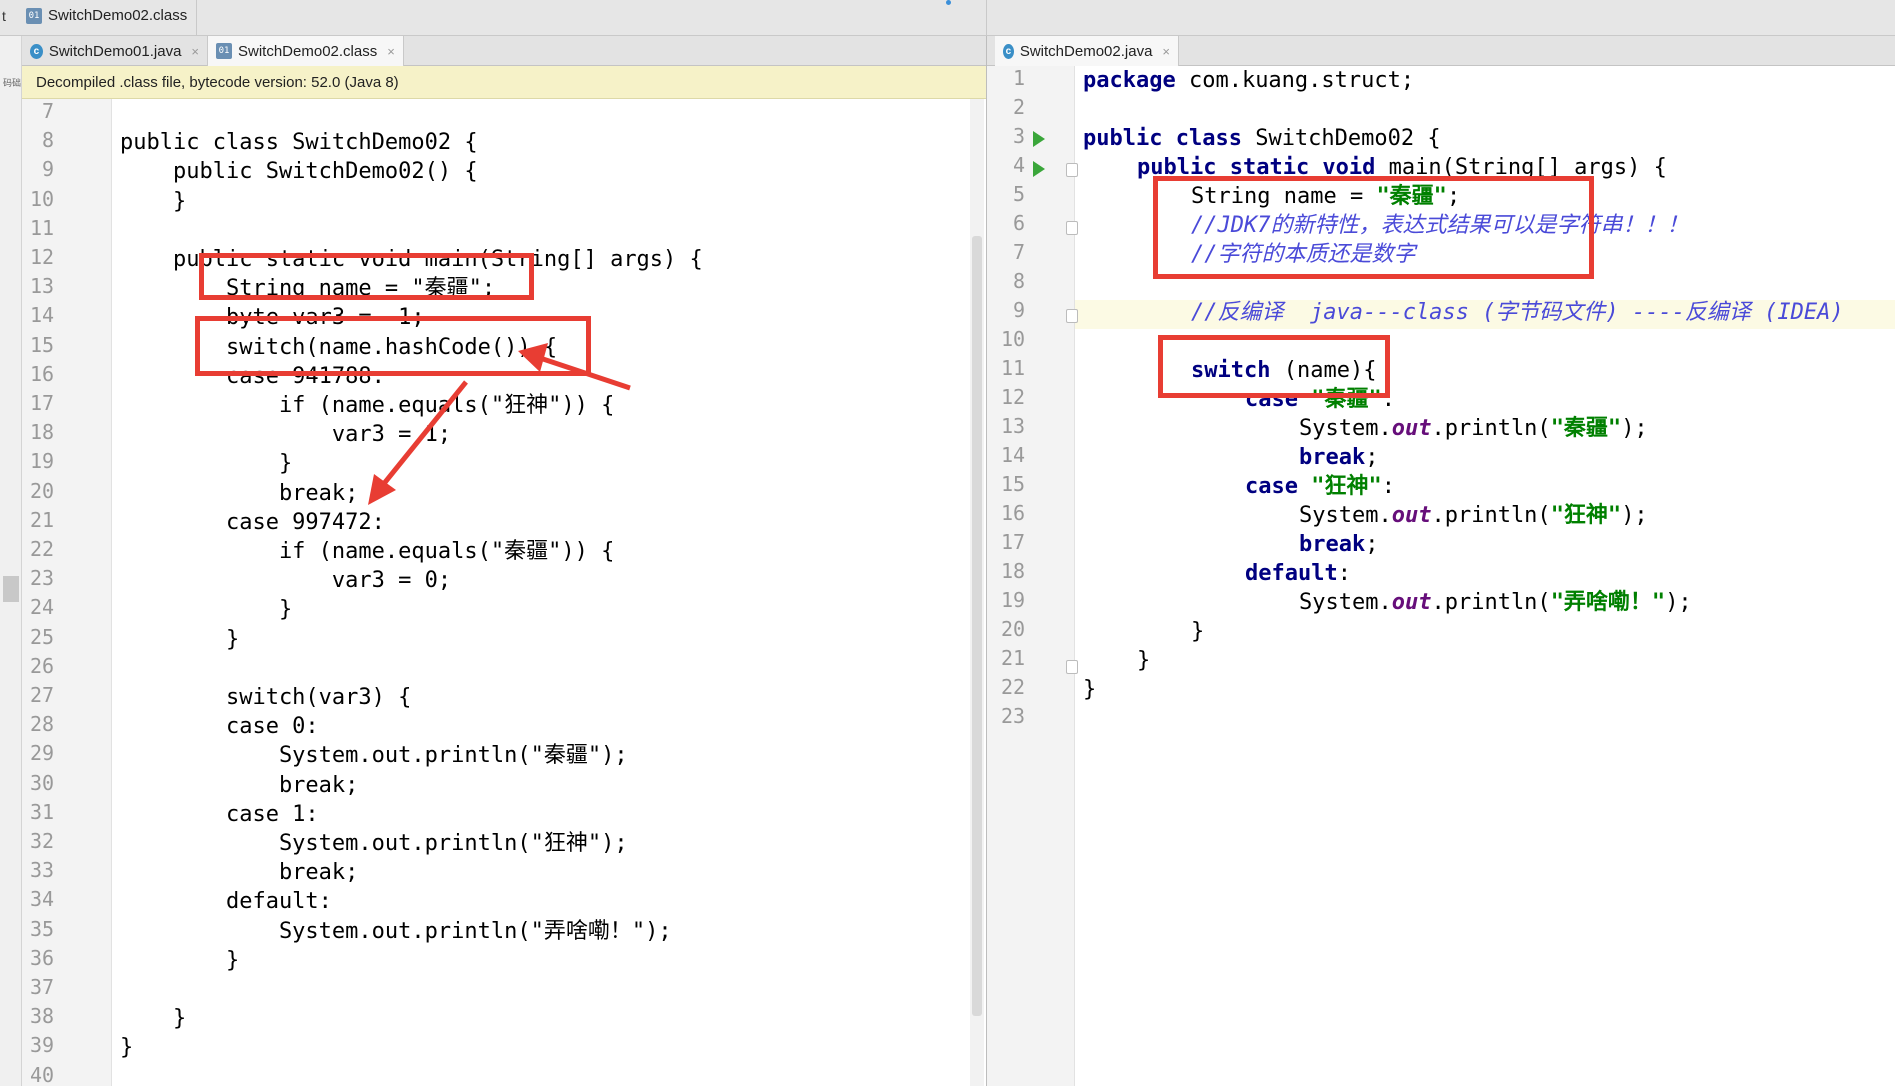 The image size is (1895, 1087). What do you see at coordinates (42, 695) in the screenshot?
I see `line-number: 27` at bounding box center [42, 695].